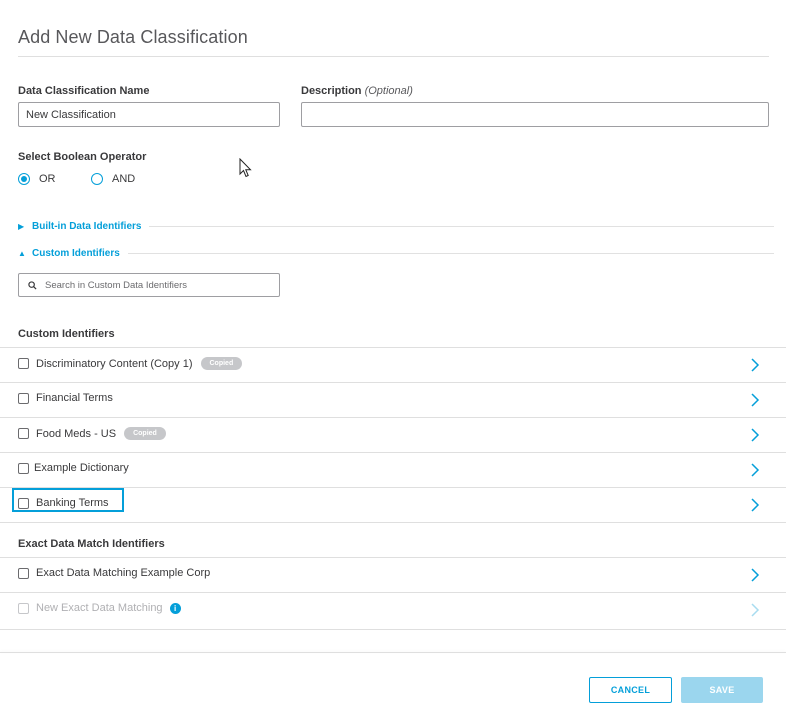  I want to click on search-icon, so click(32, 285).